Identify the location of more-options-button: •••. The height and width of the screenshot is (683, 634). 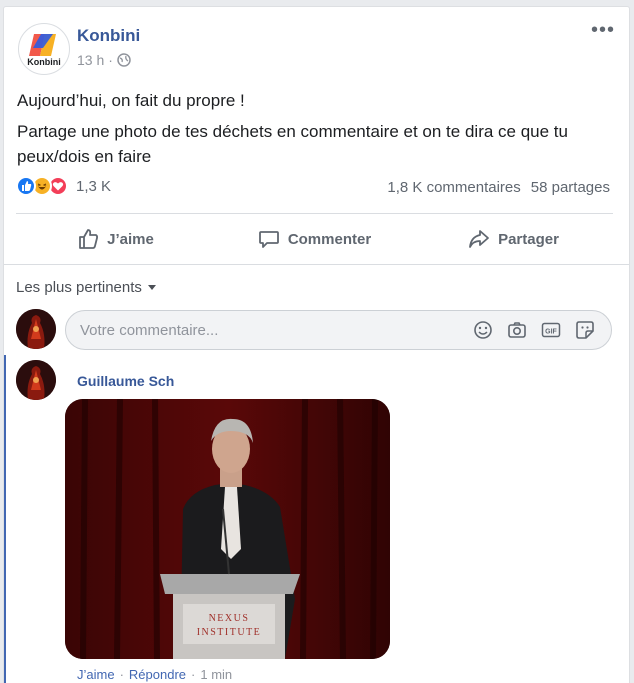
(603, 30).